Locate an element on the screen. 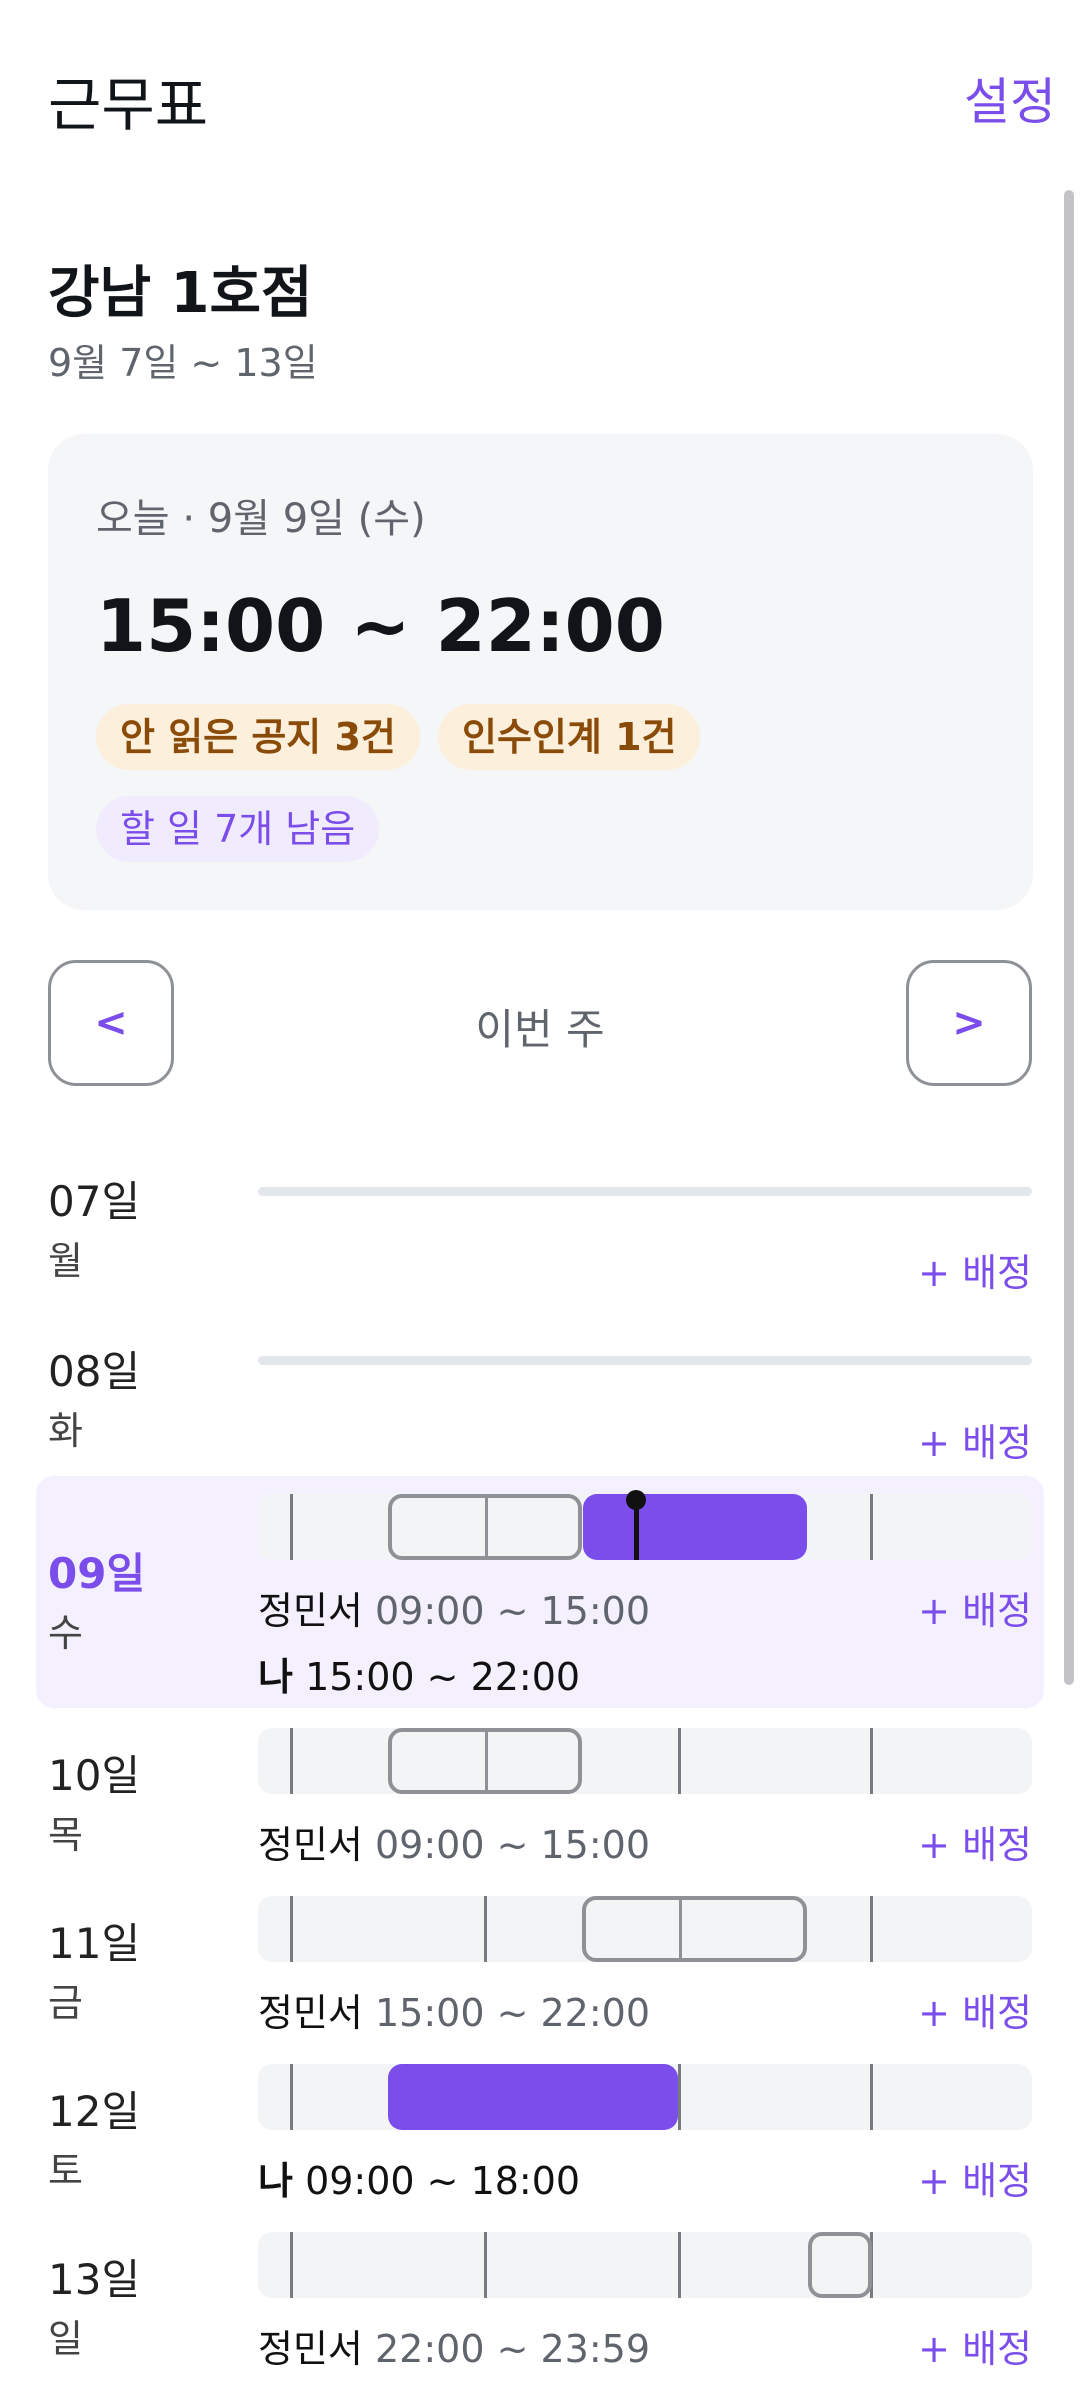 This screenshot has width=1080, height=2400. day-number: 07일 is located at coordinates (94, 1201).